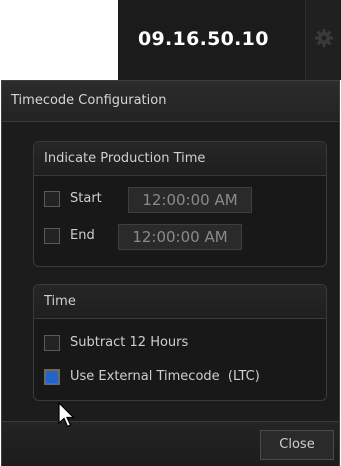 The height and width of the screenshot is (466, 341). What do you see at coordinates (170, 443) in the screenshot?
I see `panel-footer: Close` at bounding box center [170, 443].